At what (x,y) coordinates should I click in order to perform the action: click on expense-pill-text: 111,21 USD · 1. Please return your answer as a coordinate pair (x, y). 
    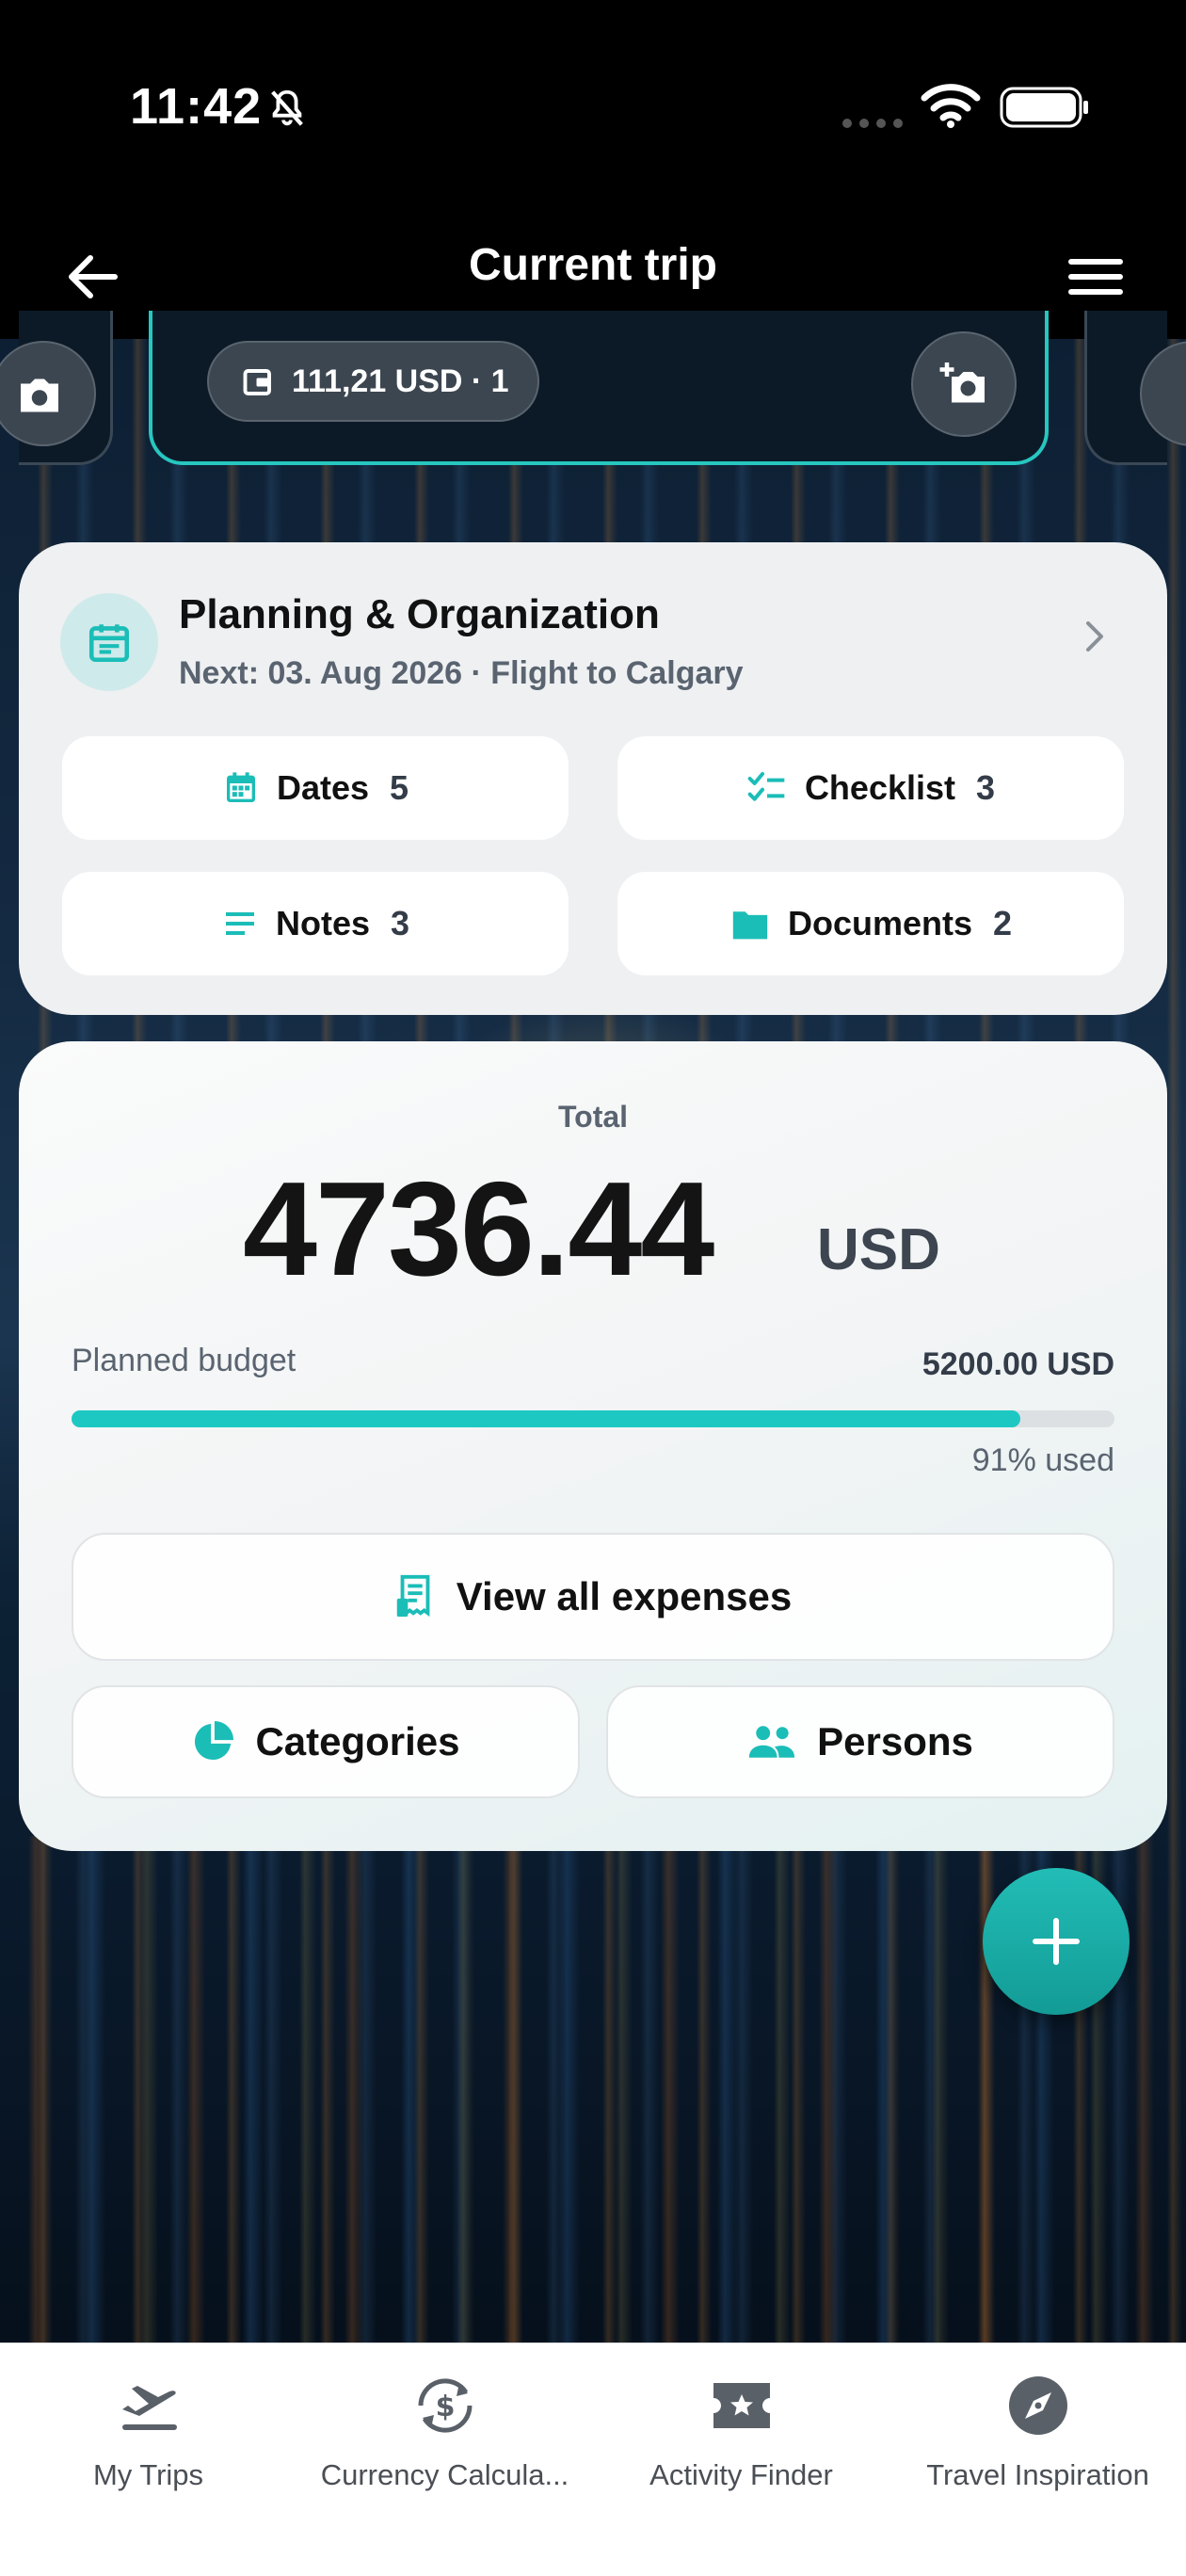
    Looking at the image, I should click on (400, 381).